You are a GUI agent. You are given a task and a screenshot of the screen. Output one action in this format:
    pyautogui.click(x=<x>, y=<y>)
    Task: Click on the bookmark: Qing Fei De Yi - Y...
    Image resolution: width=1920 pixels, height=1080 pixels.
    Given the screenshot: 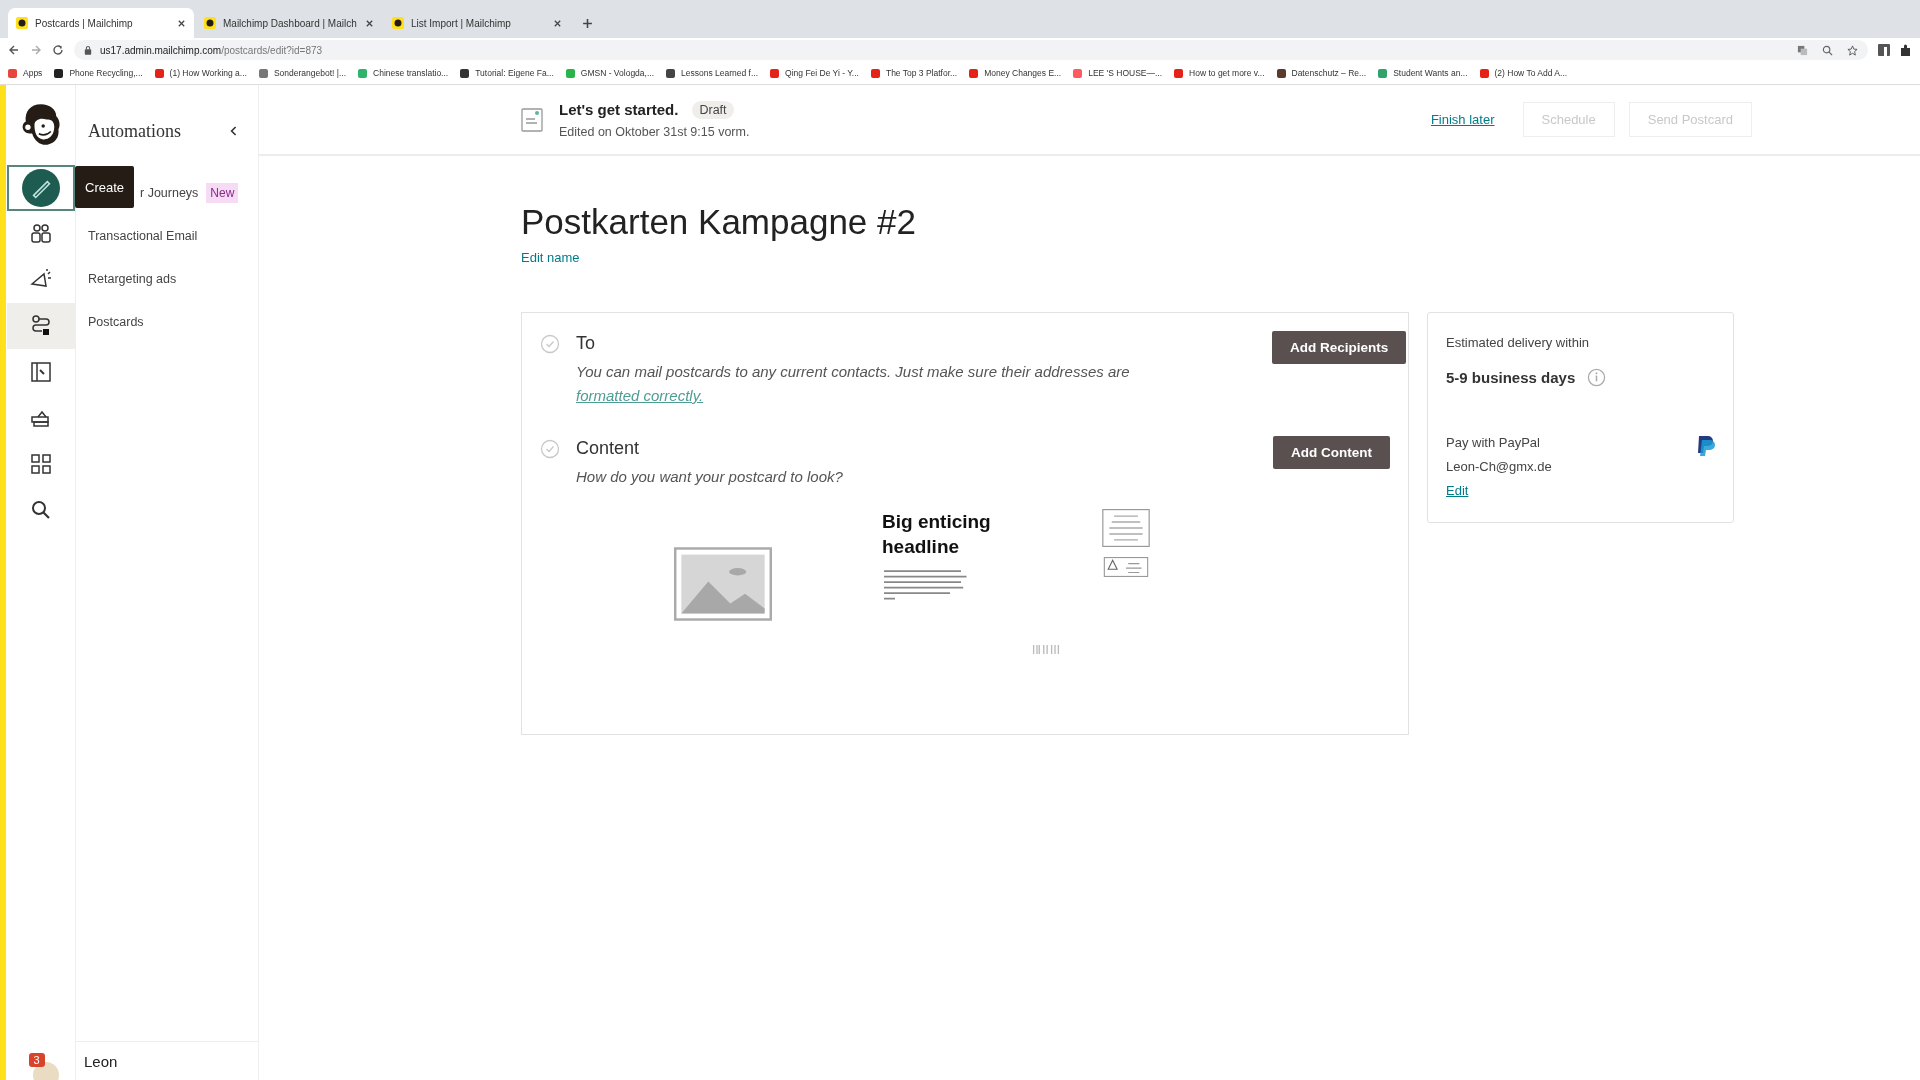 What is the action you would take?
    pyautogui.click(x=814, y=73)
    